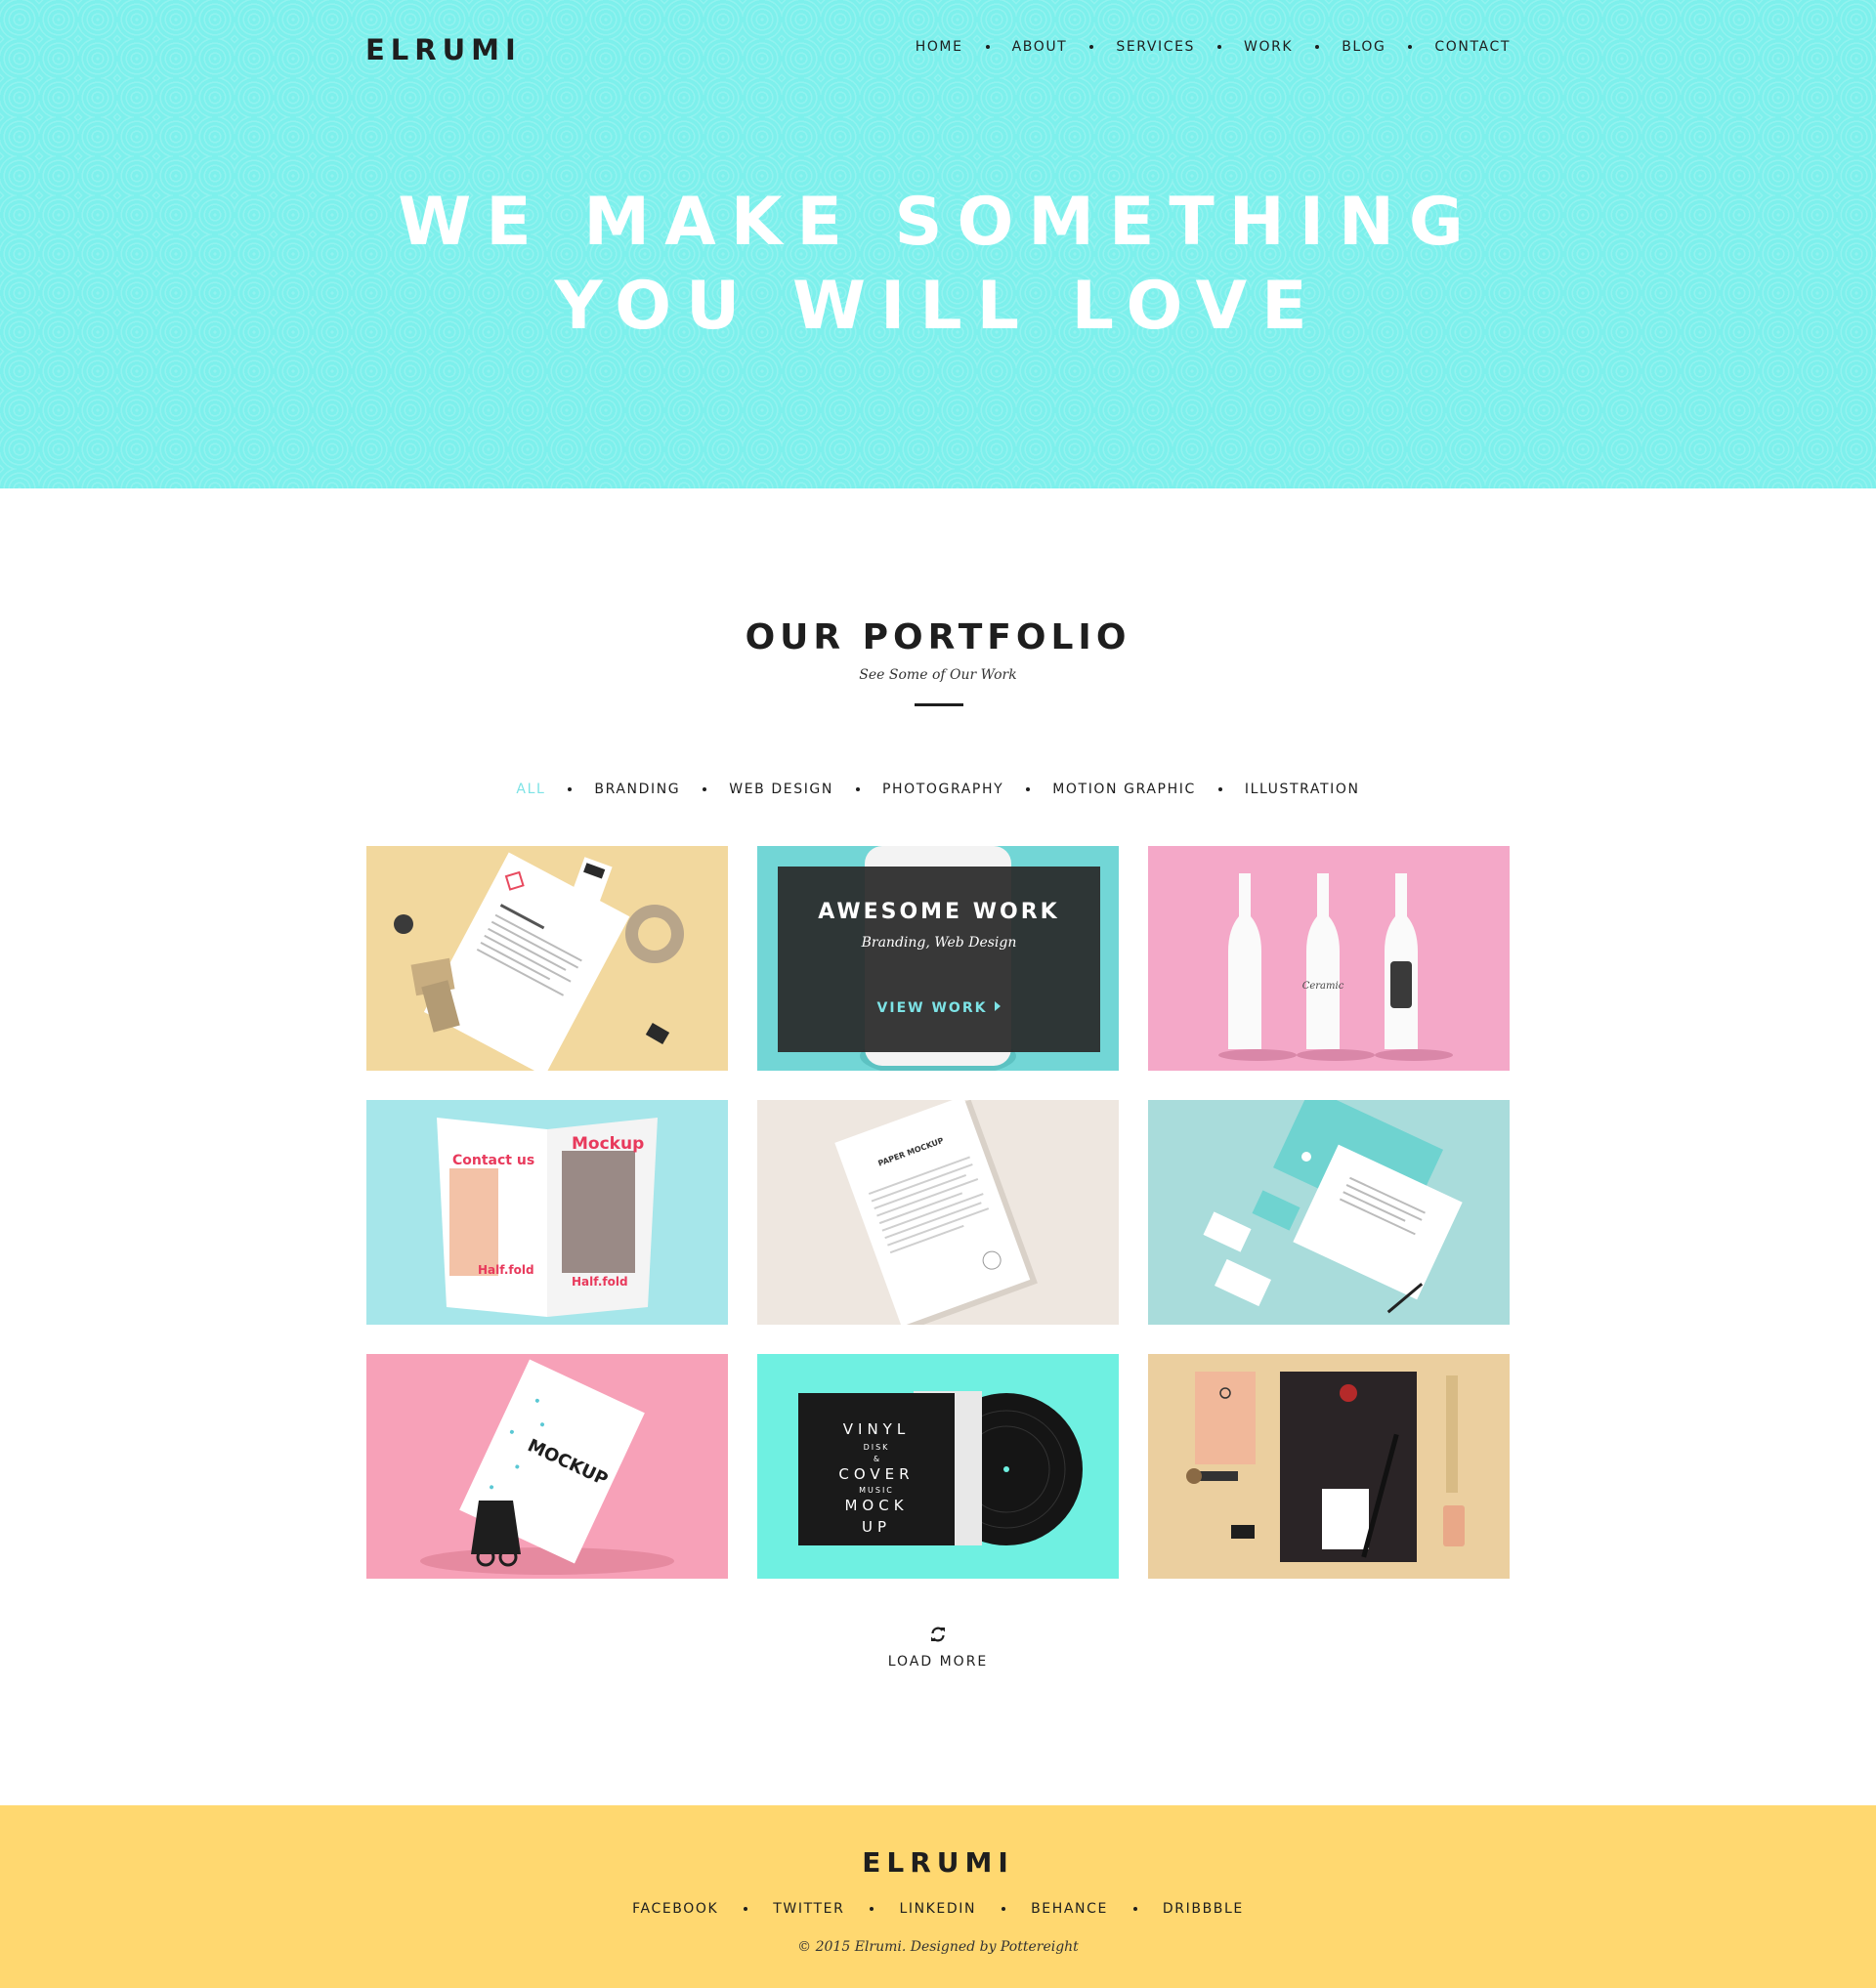 The width and height of the screenshot is (1876, 1988). I want to click on envelope-image, so click(1325, 1467).